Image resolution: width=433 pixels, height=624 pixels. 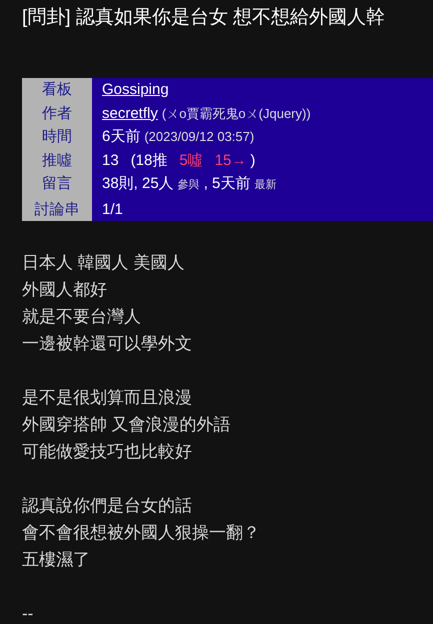 What do you see at coordinates (130, 113) in the screenshot?
I see `meta-link: secretfly` at bounding box center [130, 113].